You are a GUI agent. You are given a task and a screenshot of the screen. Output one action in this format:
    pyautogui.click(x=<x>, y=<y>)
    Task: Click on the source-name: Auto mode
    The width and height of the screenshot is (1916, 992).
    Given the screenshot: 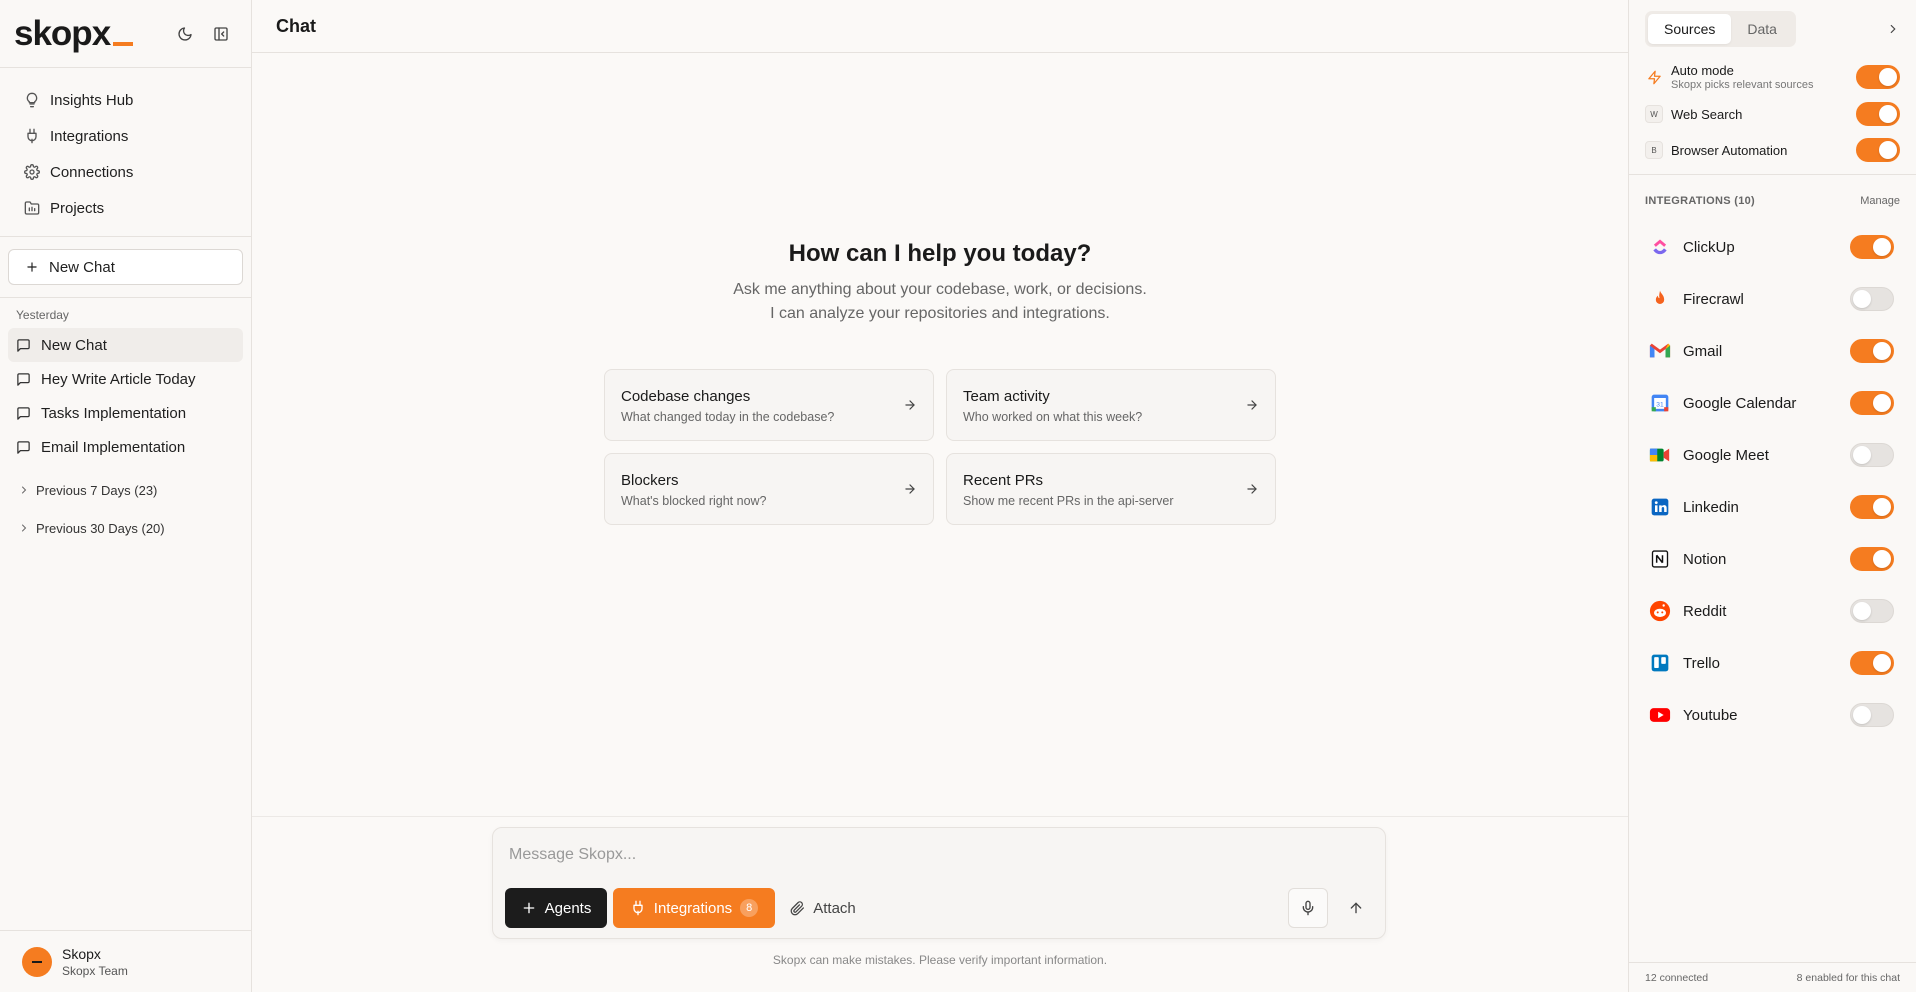 What is the action you would take?
    pyautogui.click(x=1702, y=70)
    